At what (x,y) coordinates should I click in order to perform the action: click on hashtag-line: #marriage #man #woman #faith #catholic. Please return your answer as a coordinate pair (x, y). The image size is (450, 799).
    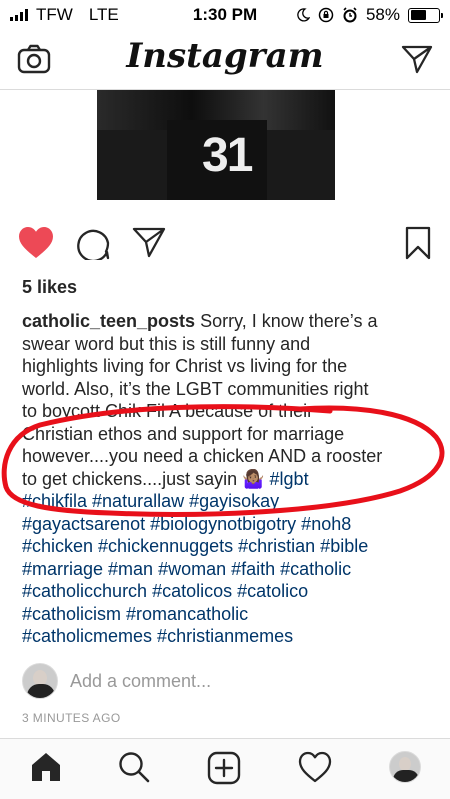
    Looking at the image, I should click on (227, 569).